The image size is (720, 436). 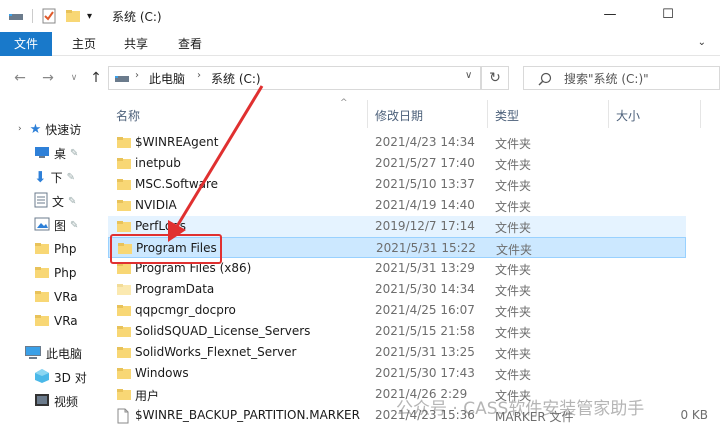 I want to click on column-date: 修改日期, so click(x=399, y=115).